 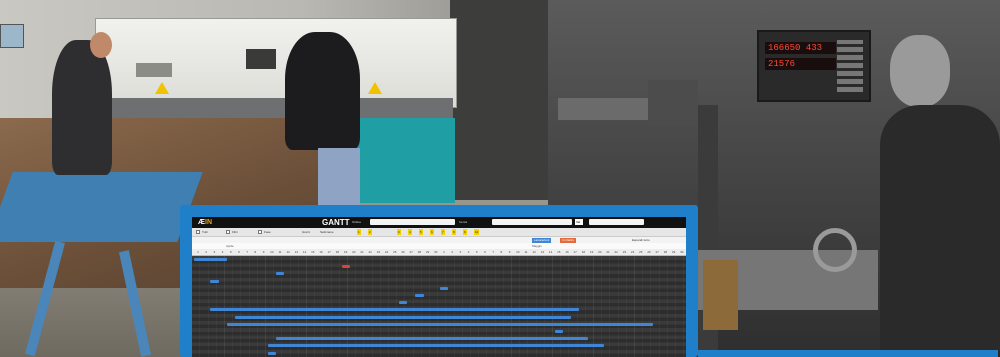 I want to click on filter-label: Giorni, so click(x=306, y=232).